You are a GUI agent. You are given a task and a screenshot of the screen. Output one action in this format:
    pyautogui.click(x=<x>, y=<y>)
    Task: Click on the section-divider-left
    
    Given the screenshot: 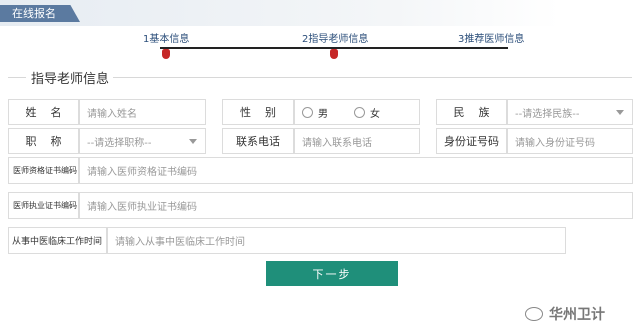 What is the action you would take?
    pyautogui.click(x=17, y=77)
    